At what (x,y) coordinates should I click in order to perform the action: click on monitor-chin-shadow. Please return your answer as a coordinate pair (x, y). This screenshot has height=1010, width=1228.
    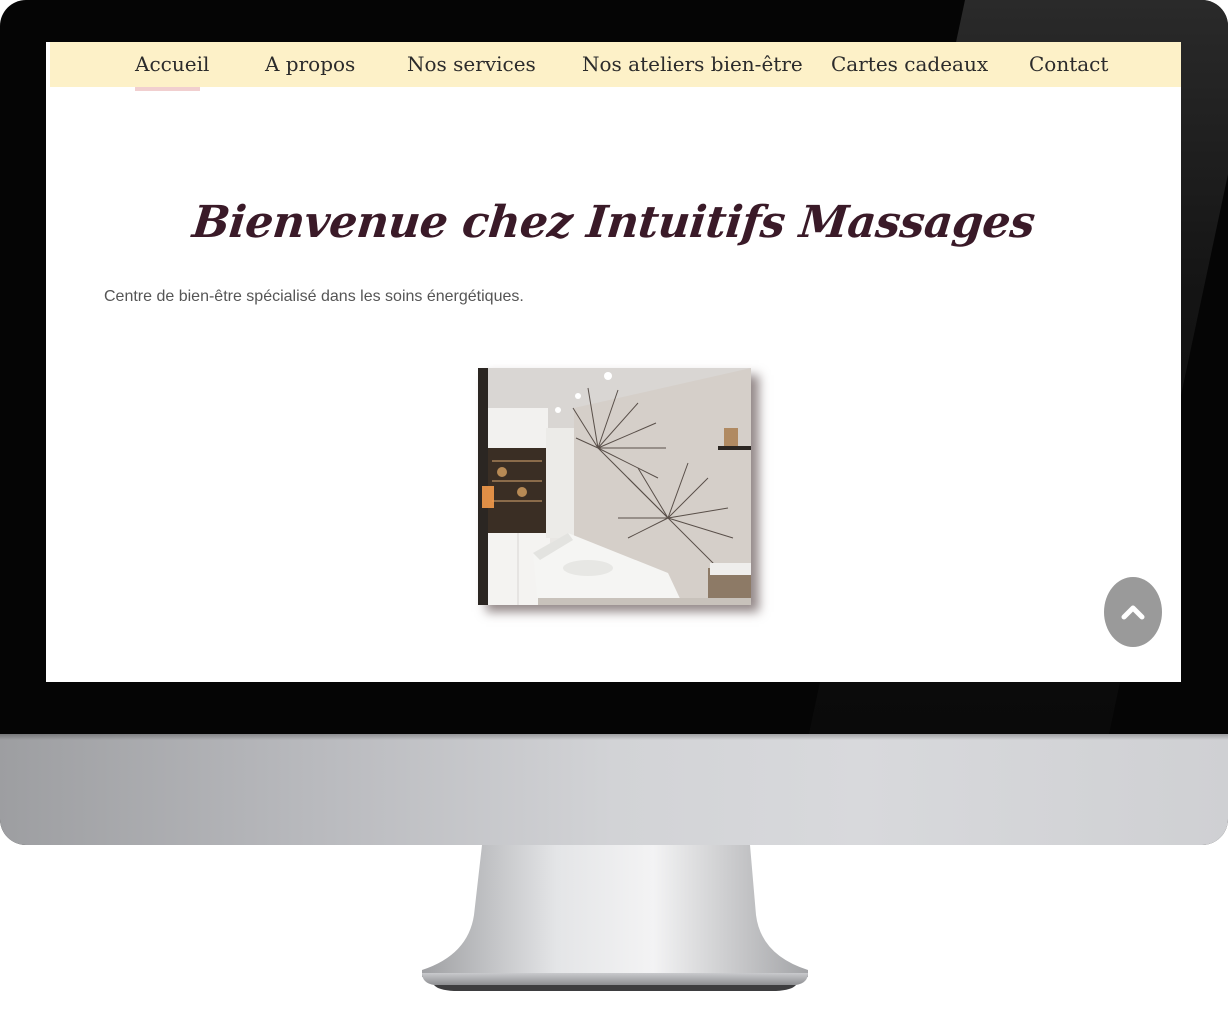
    Looking at the image, I should click on (614, 737).